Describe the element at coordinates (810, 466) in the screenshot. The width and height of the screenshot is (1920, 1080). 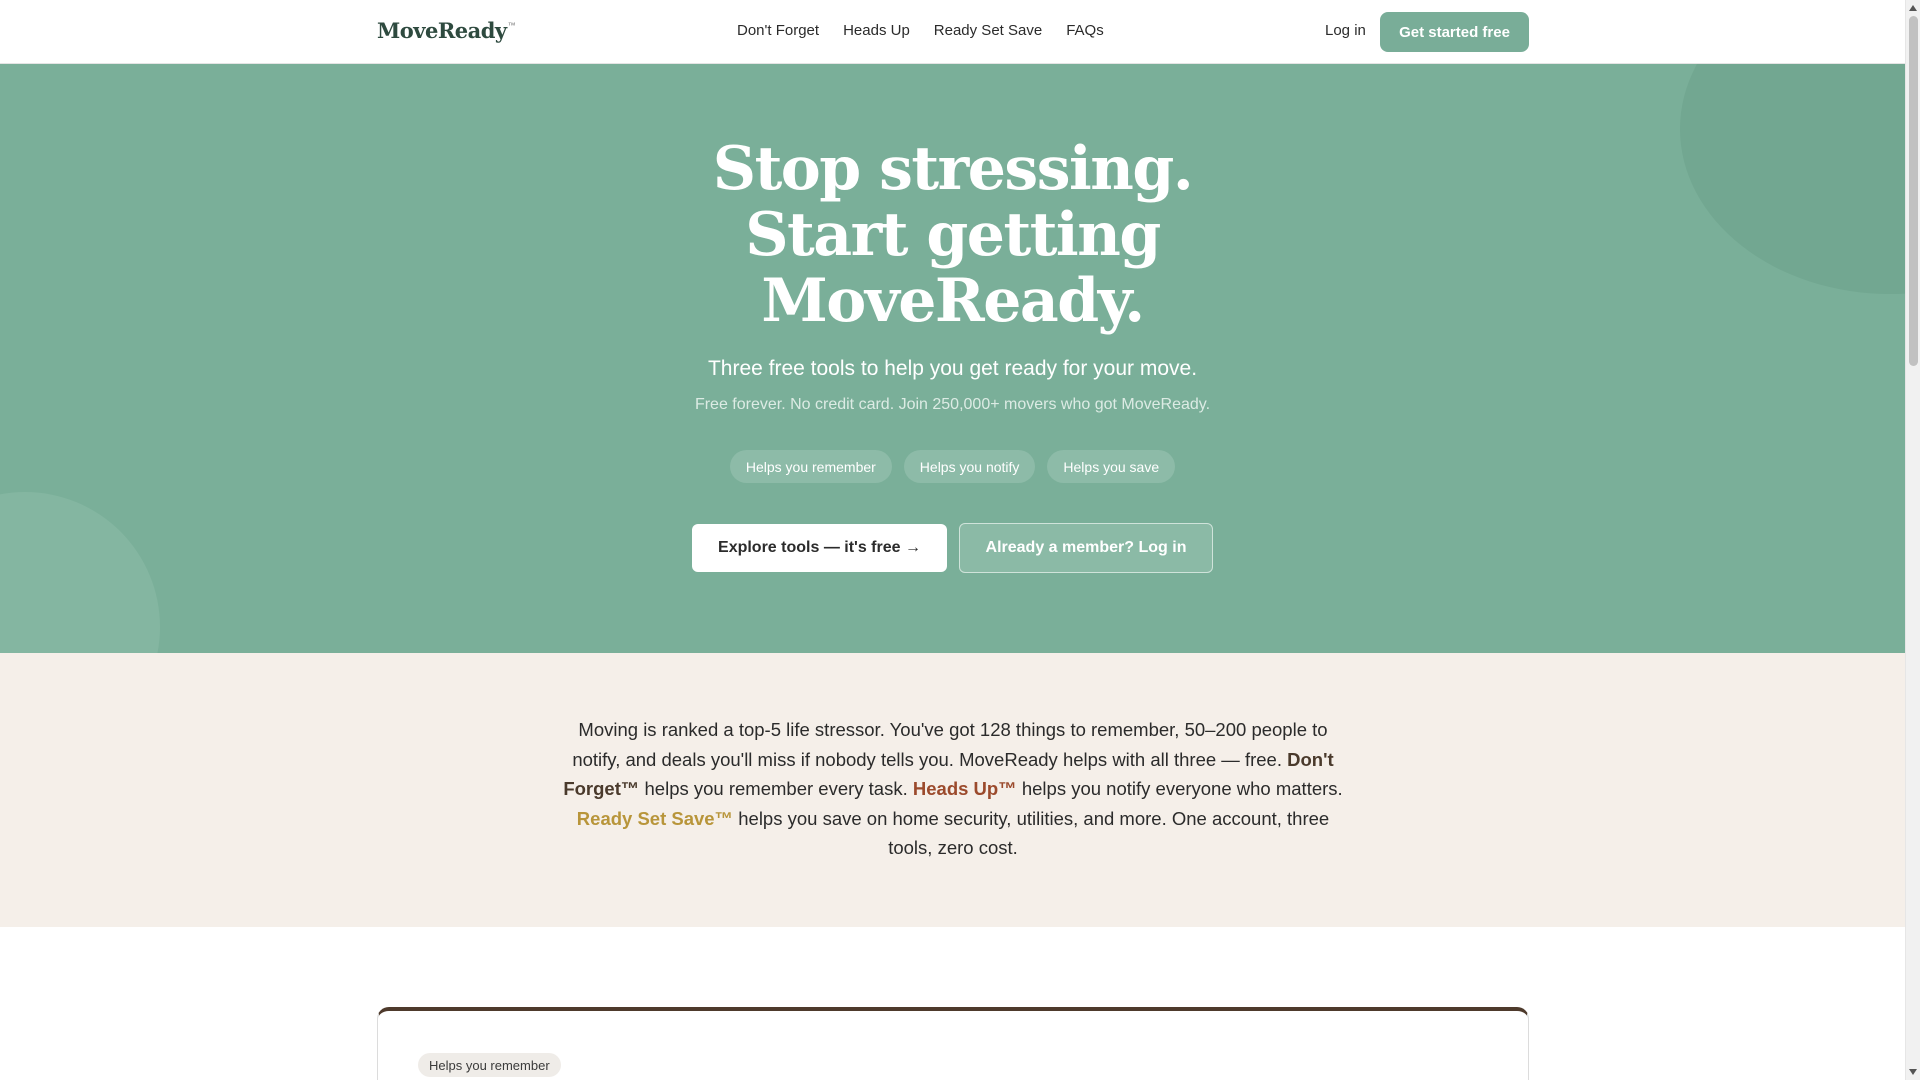
I see `pill-remember: Helps you remember` at that location.